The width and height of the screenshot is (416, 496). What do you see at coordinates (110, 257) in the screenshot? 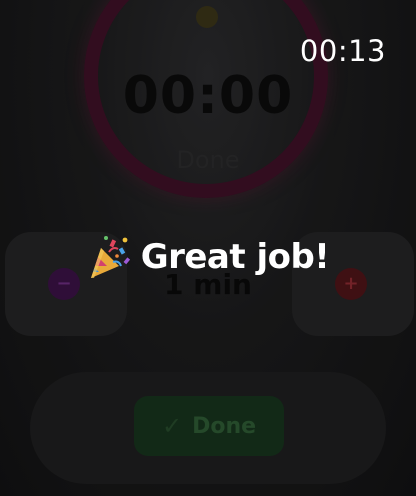
I see `party-popper-icon` at bounding box center [110, 257].